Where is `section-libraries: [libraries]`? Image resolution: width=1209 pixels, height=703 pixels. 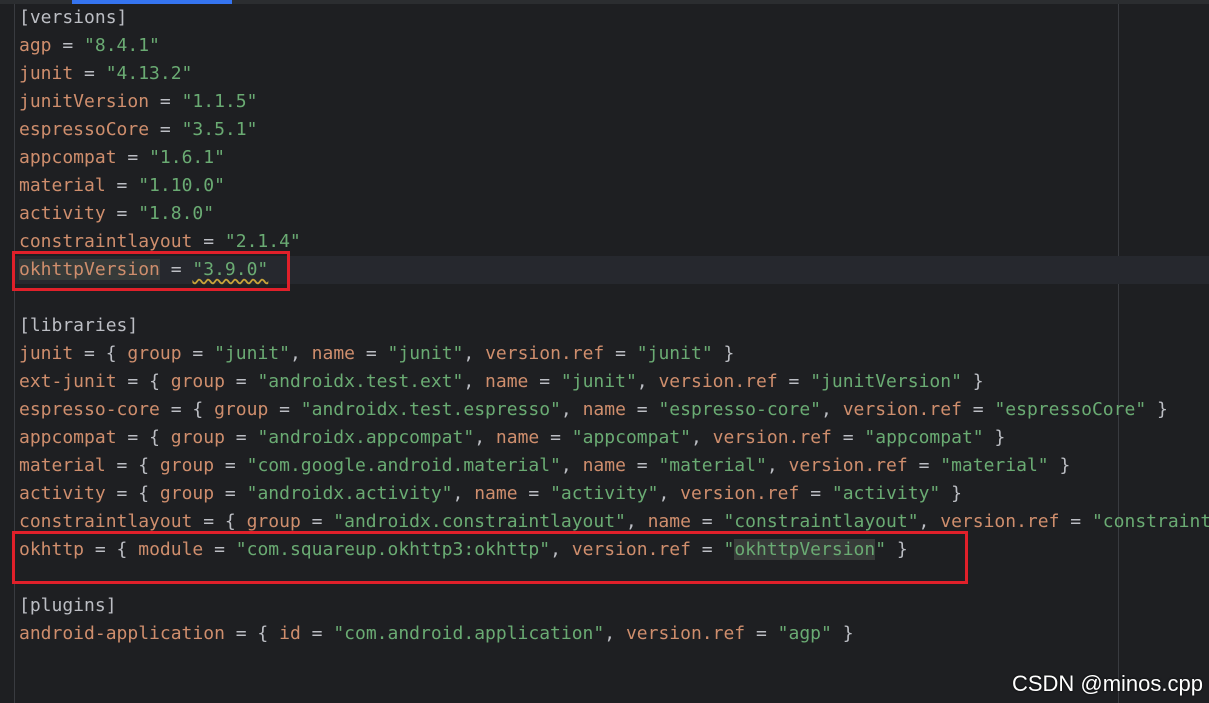 section-libraries: [libraries] is located at coordinates (614, 326).